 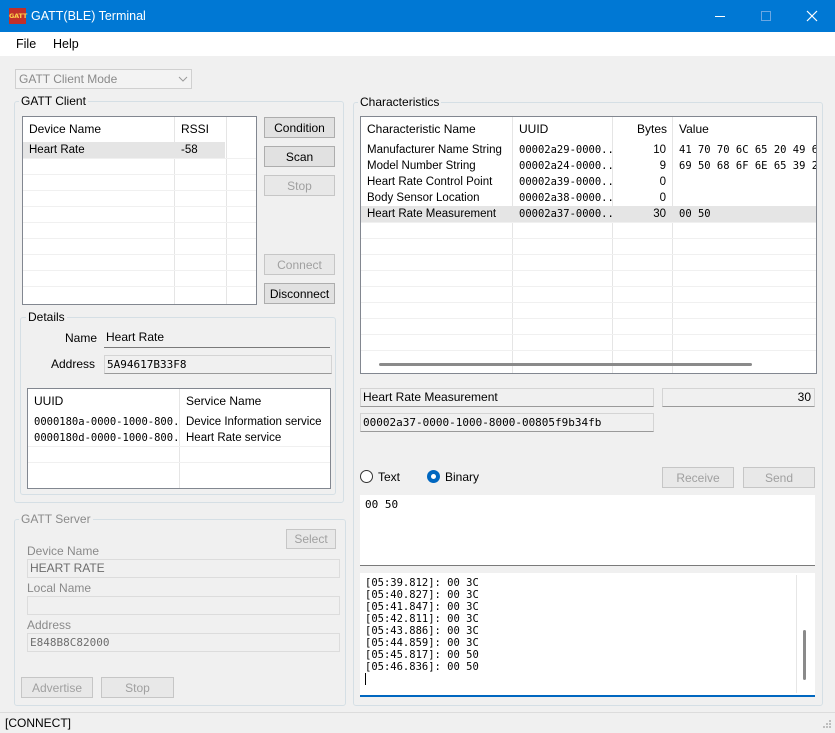 What do you see at coordinates (804, 655) in the screenshot?
I see `log-scrollbar-thumb` at bounding box center [804, 655].